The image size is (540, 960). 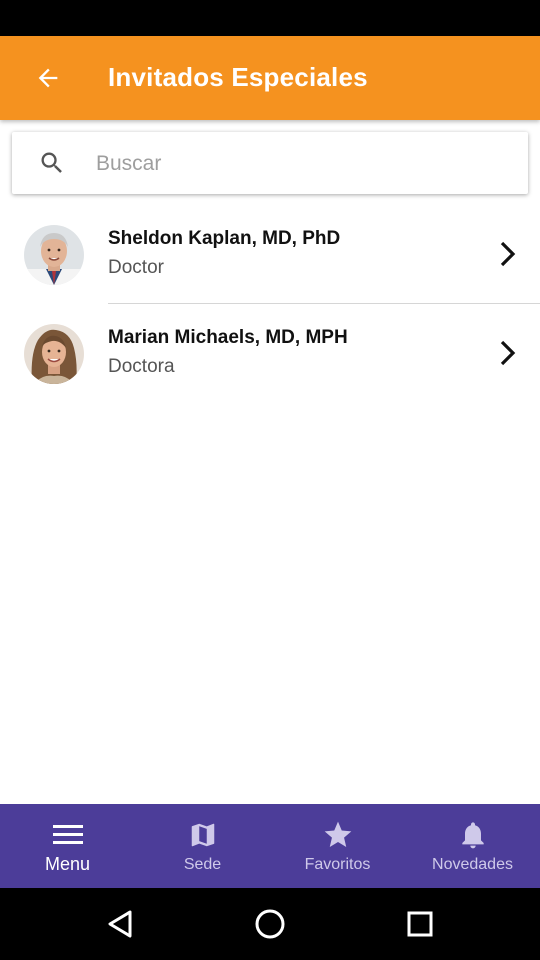 What do you see at coordinates (68, 835) in the screenshot?
I see `menu-icon` at bounding box center [68, 835].